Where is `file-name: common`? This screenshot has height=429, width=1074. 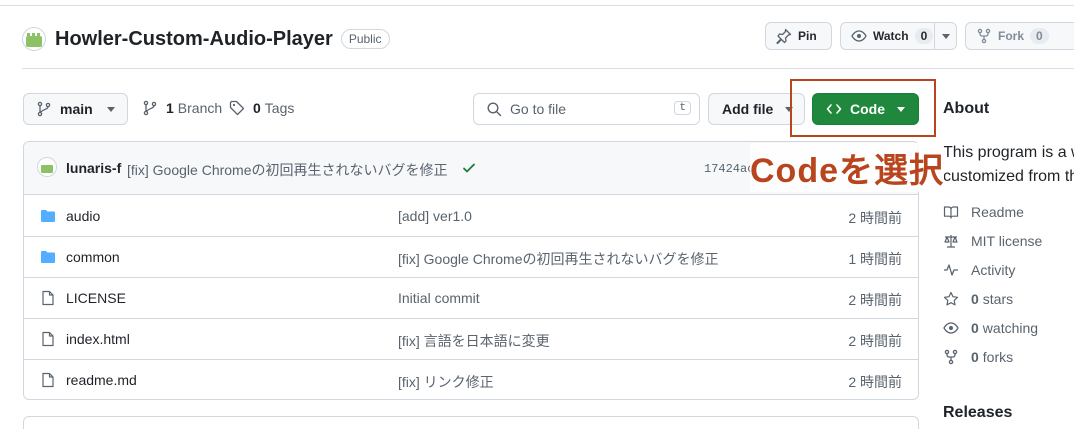
file-name: common is located at coordinates (93, 257).